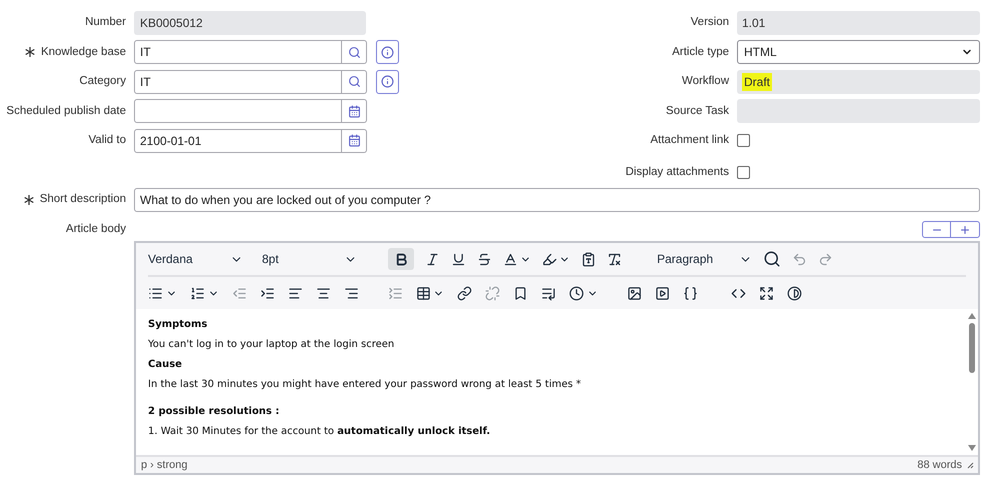 This screenshot has width=993, height=491. What do you see at coordinates (690, 293) in the screenshot?
I see `braces-icon` at bounding box center [690, 293].